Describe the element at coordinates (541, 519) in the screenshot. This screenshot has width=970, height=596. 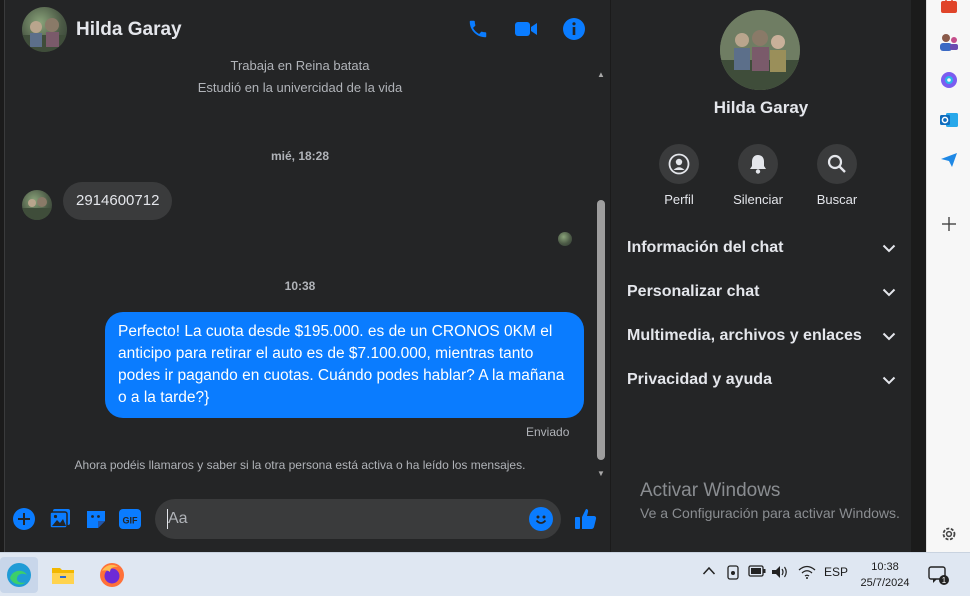
I see `emoji-icon` at that location.